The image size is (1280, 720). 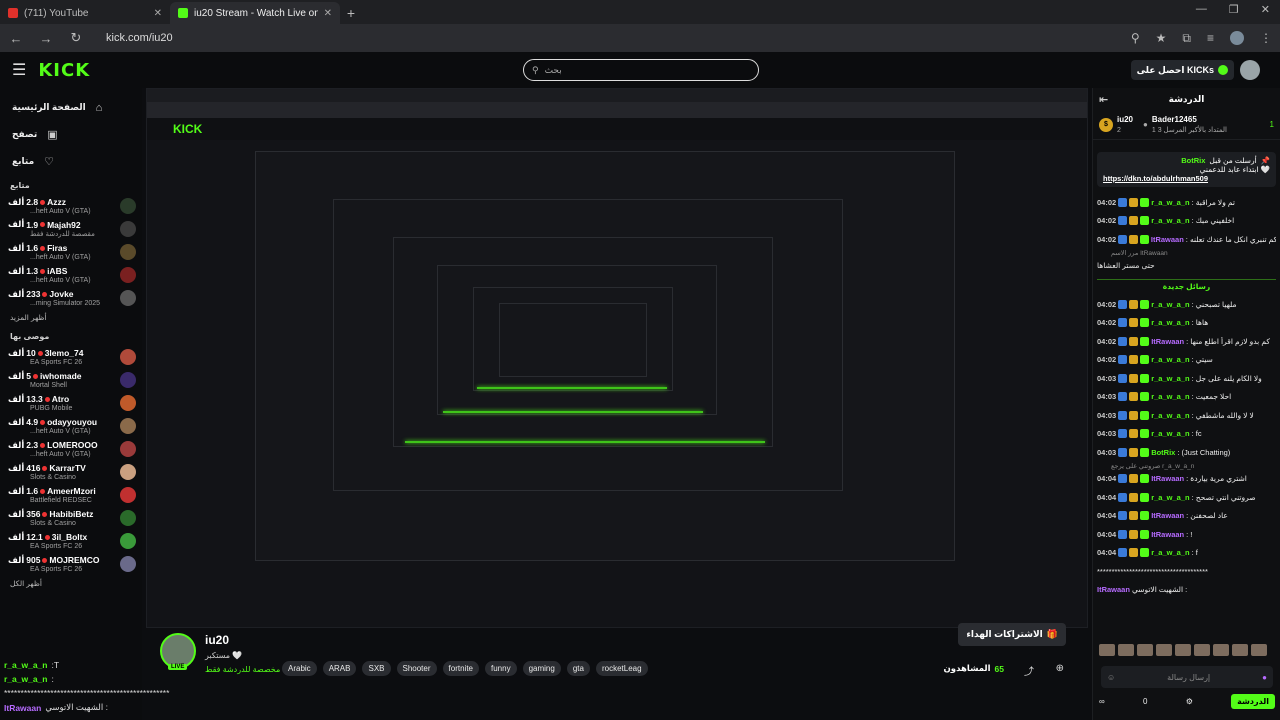 I want to click on chat-message: 04:04 ItRawaan: !, so click(x=1186, y=534).